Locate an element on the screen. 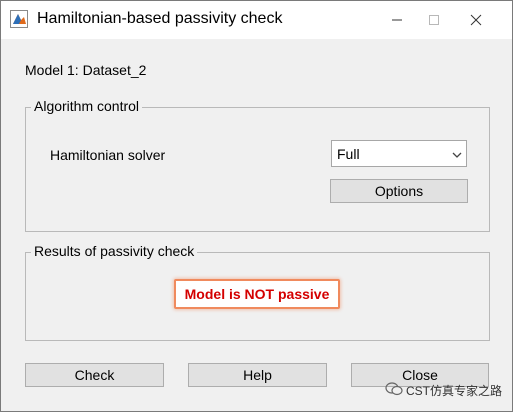 This screenshot has width=513, height=412. chevron-down-icon is located at coordinates (457, 154).